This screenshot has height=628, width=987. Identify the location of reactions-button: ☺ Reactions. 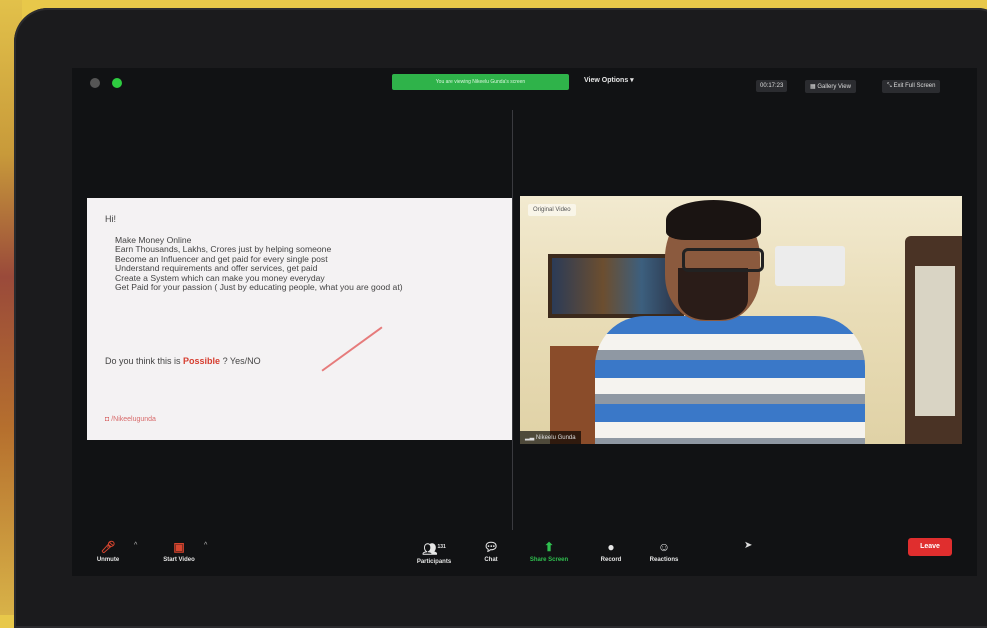
(664, 551).